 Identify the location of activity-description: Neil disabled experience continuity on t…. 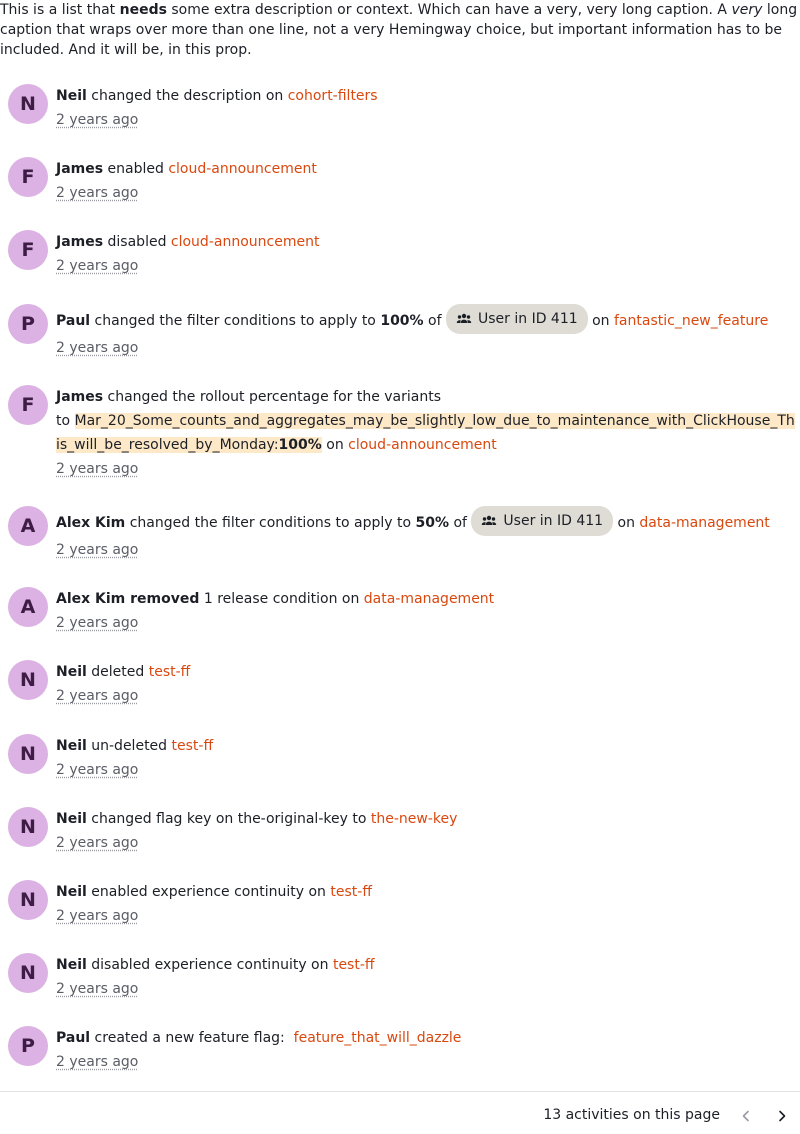
(426, 965).